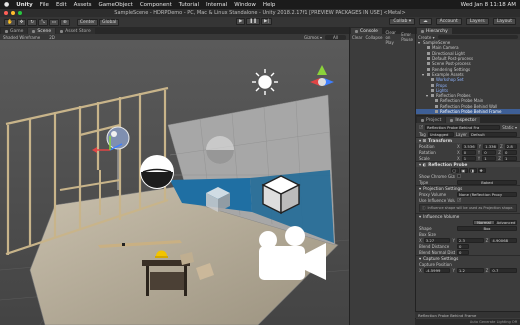 Image resolution: width=520 pixels, height=325 pixels. I want to click on collab-dropdown: Collab ▾, so click(402, 21).